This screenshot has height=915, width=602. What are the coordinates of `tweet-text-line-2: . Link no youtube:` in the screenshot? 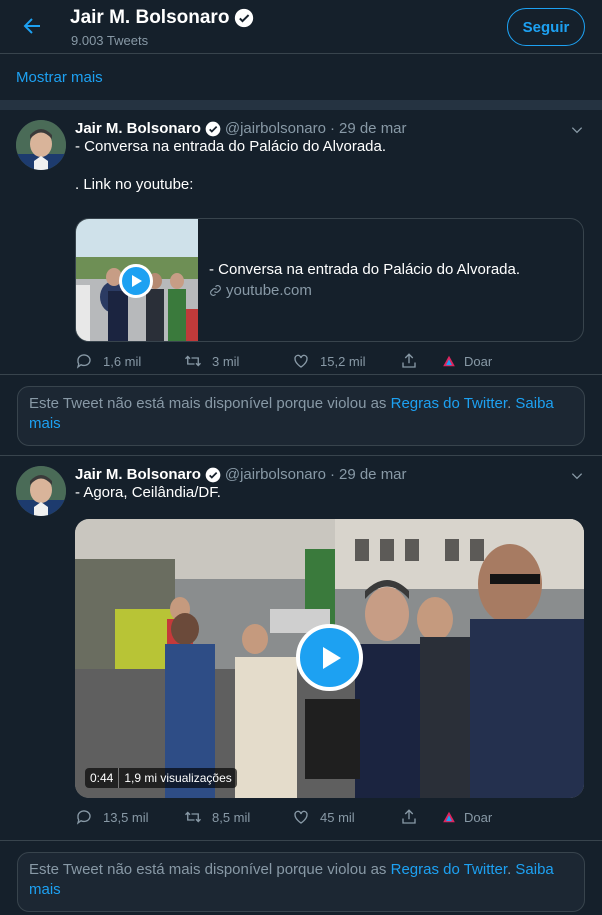 It's located at (134, 184).